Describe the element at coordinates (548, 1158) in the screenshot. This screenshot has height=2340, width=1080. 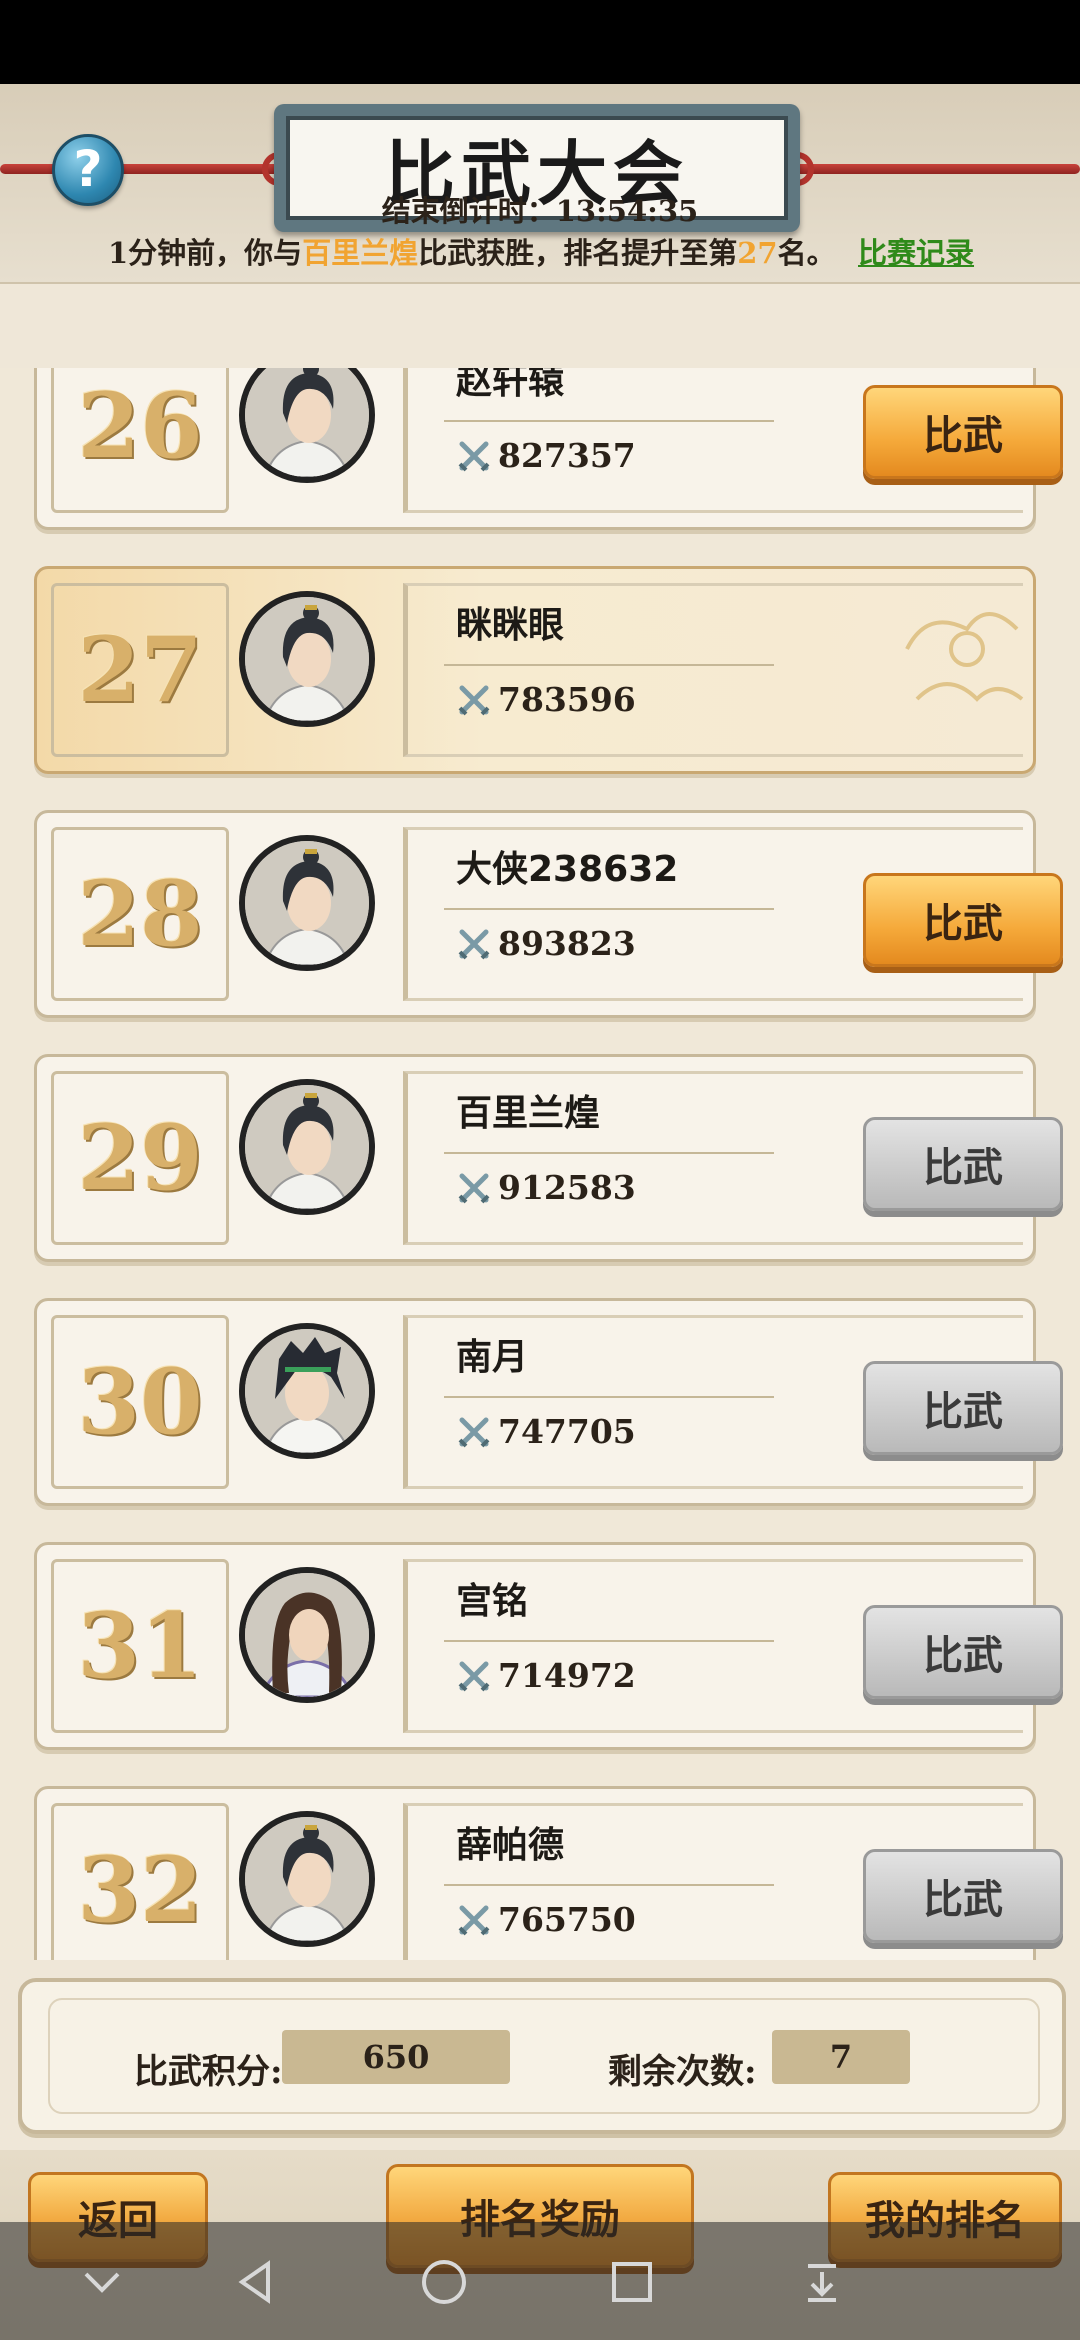
I see `player-row: 29 百里兰煌 912583 比武` at that location.